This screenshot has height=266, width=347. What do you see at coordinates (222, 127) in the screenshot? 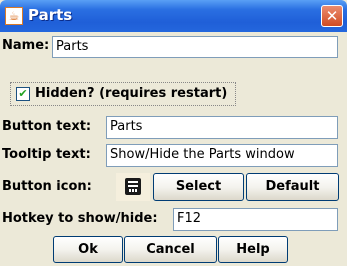
I see `button-text-field: Parts` at bounding box center [222, 127].